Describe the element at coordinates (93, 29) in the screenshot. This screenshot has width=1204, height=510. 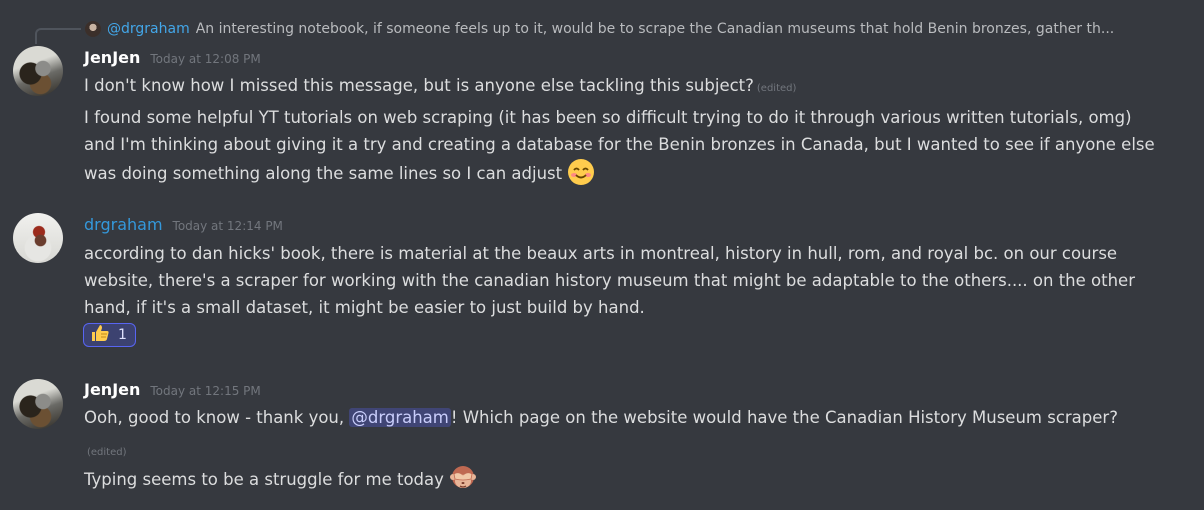
I see `reply-avatar` at that location.